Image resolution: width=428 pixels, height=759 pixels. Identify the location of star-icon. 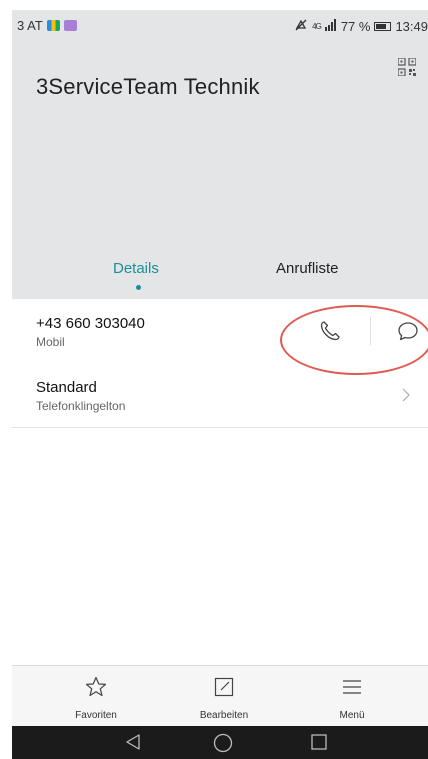
(96, 686).